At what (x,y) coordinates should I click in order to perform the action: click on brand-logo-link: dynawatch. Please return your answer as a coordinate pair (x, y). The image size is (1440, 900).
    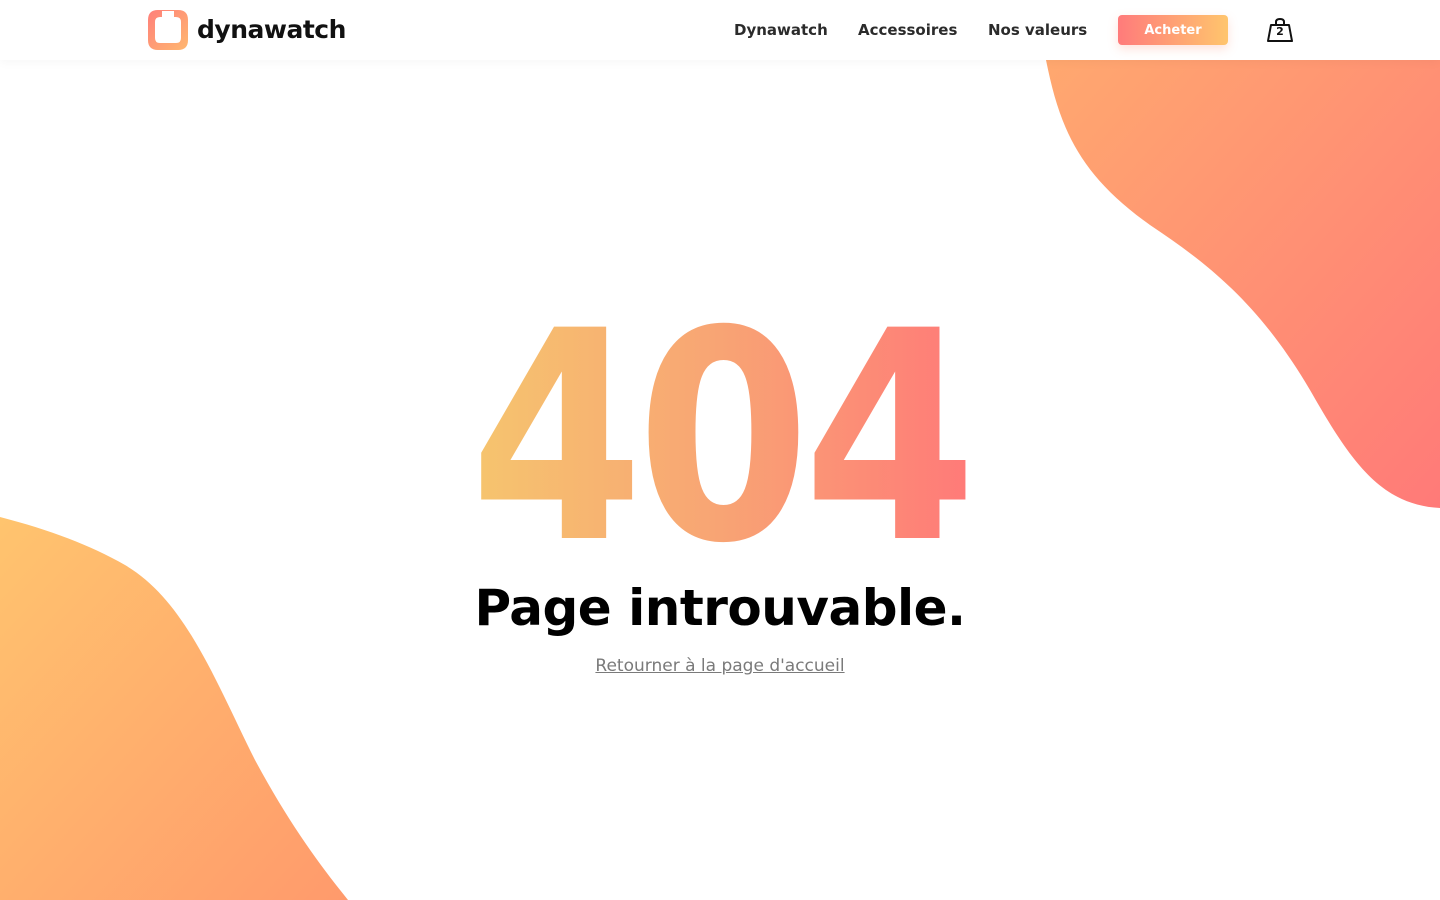
    Looking at the image, I should click on (247, 30).